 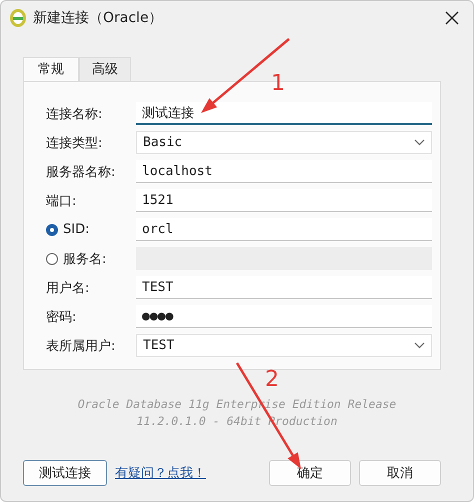 I want to click on field-label: 密码:, so click(x=61, y=317).